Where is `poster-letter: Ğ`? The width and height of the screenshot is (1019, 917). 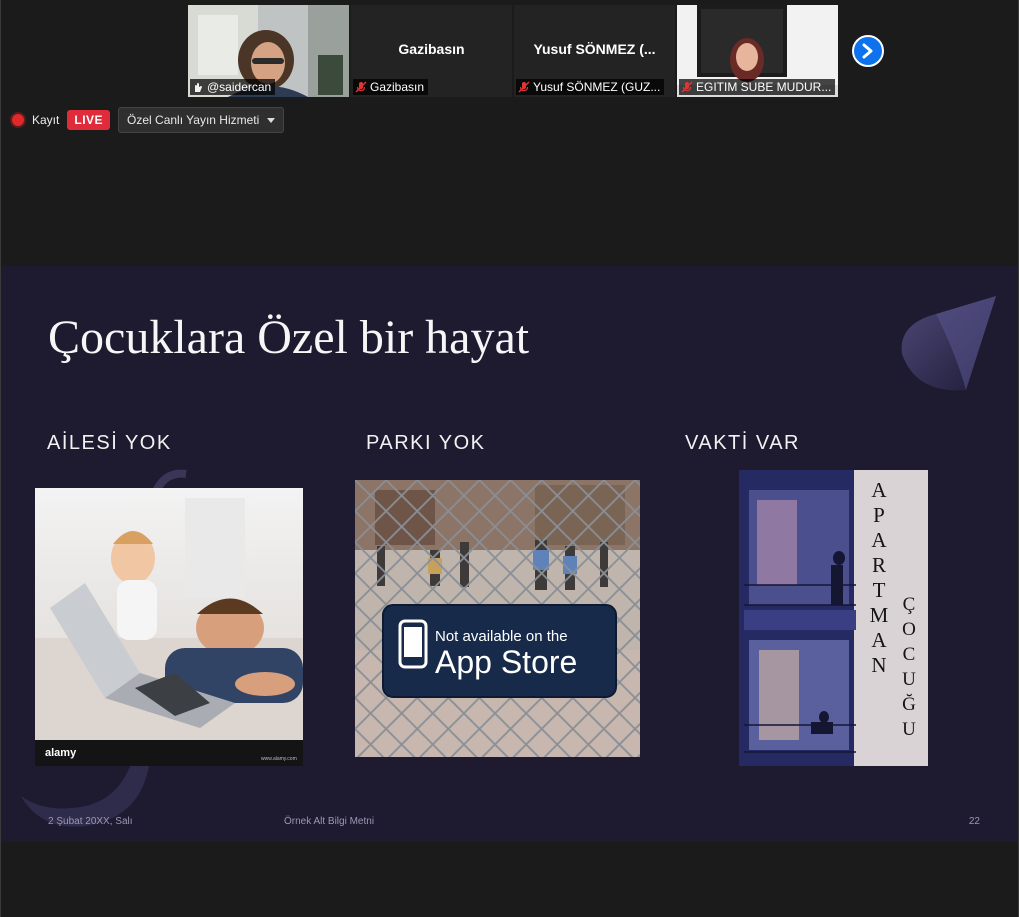
poster-letter: Ğ is located at coordinates (909, 704).